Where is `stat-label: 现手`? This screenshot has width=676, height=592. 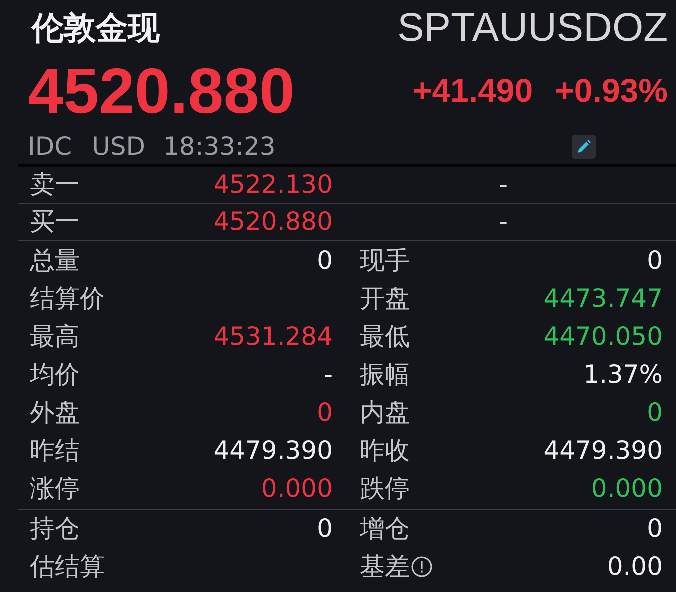
stat-label: 现手 is located at coordinates (385, 261).